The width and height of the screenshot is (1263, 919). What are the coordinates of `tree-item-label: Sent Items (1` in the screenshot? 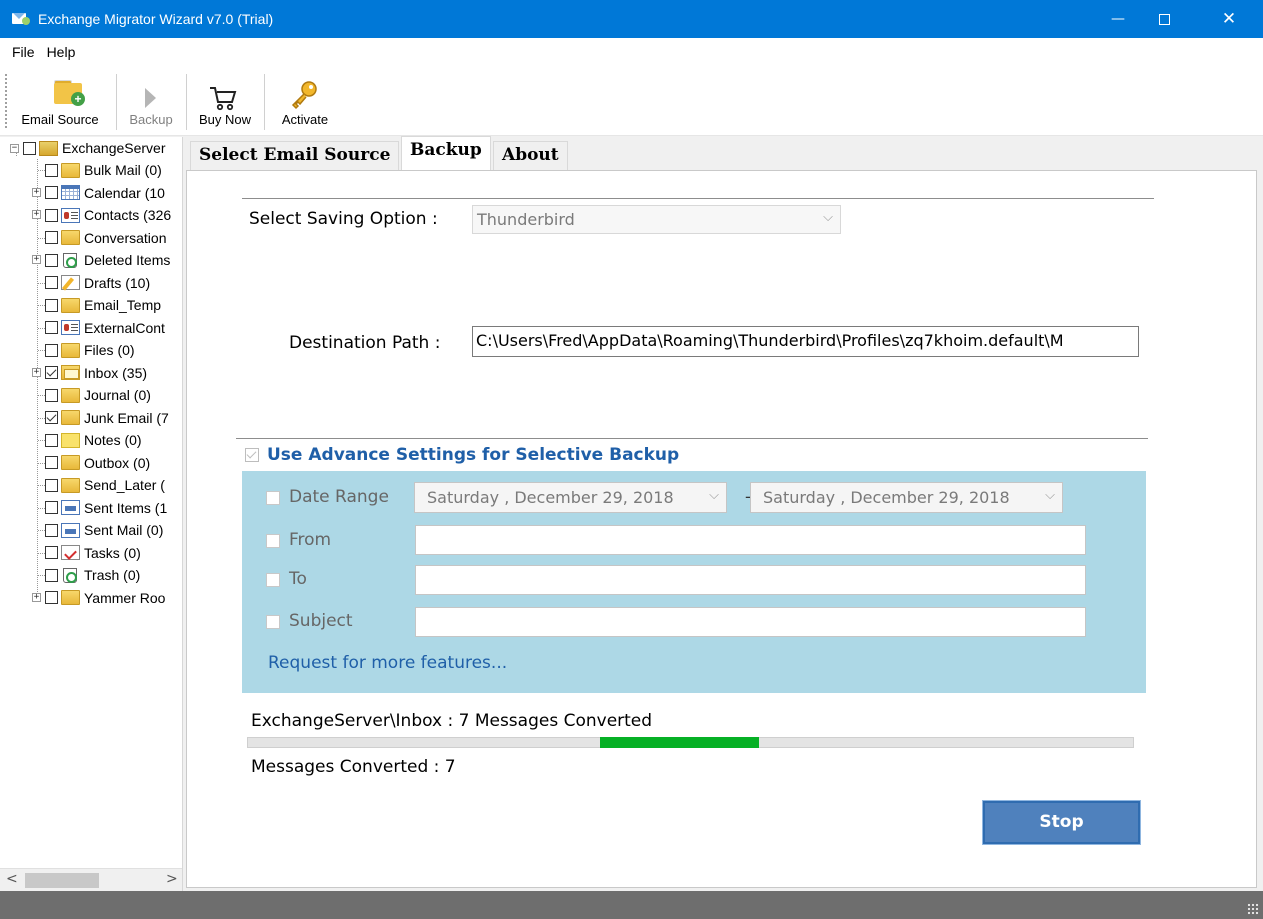 It's located at (126, 507).